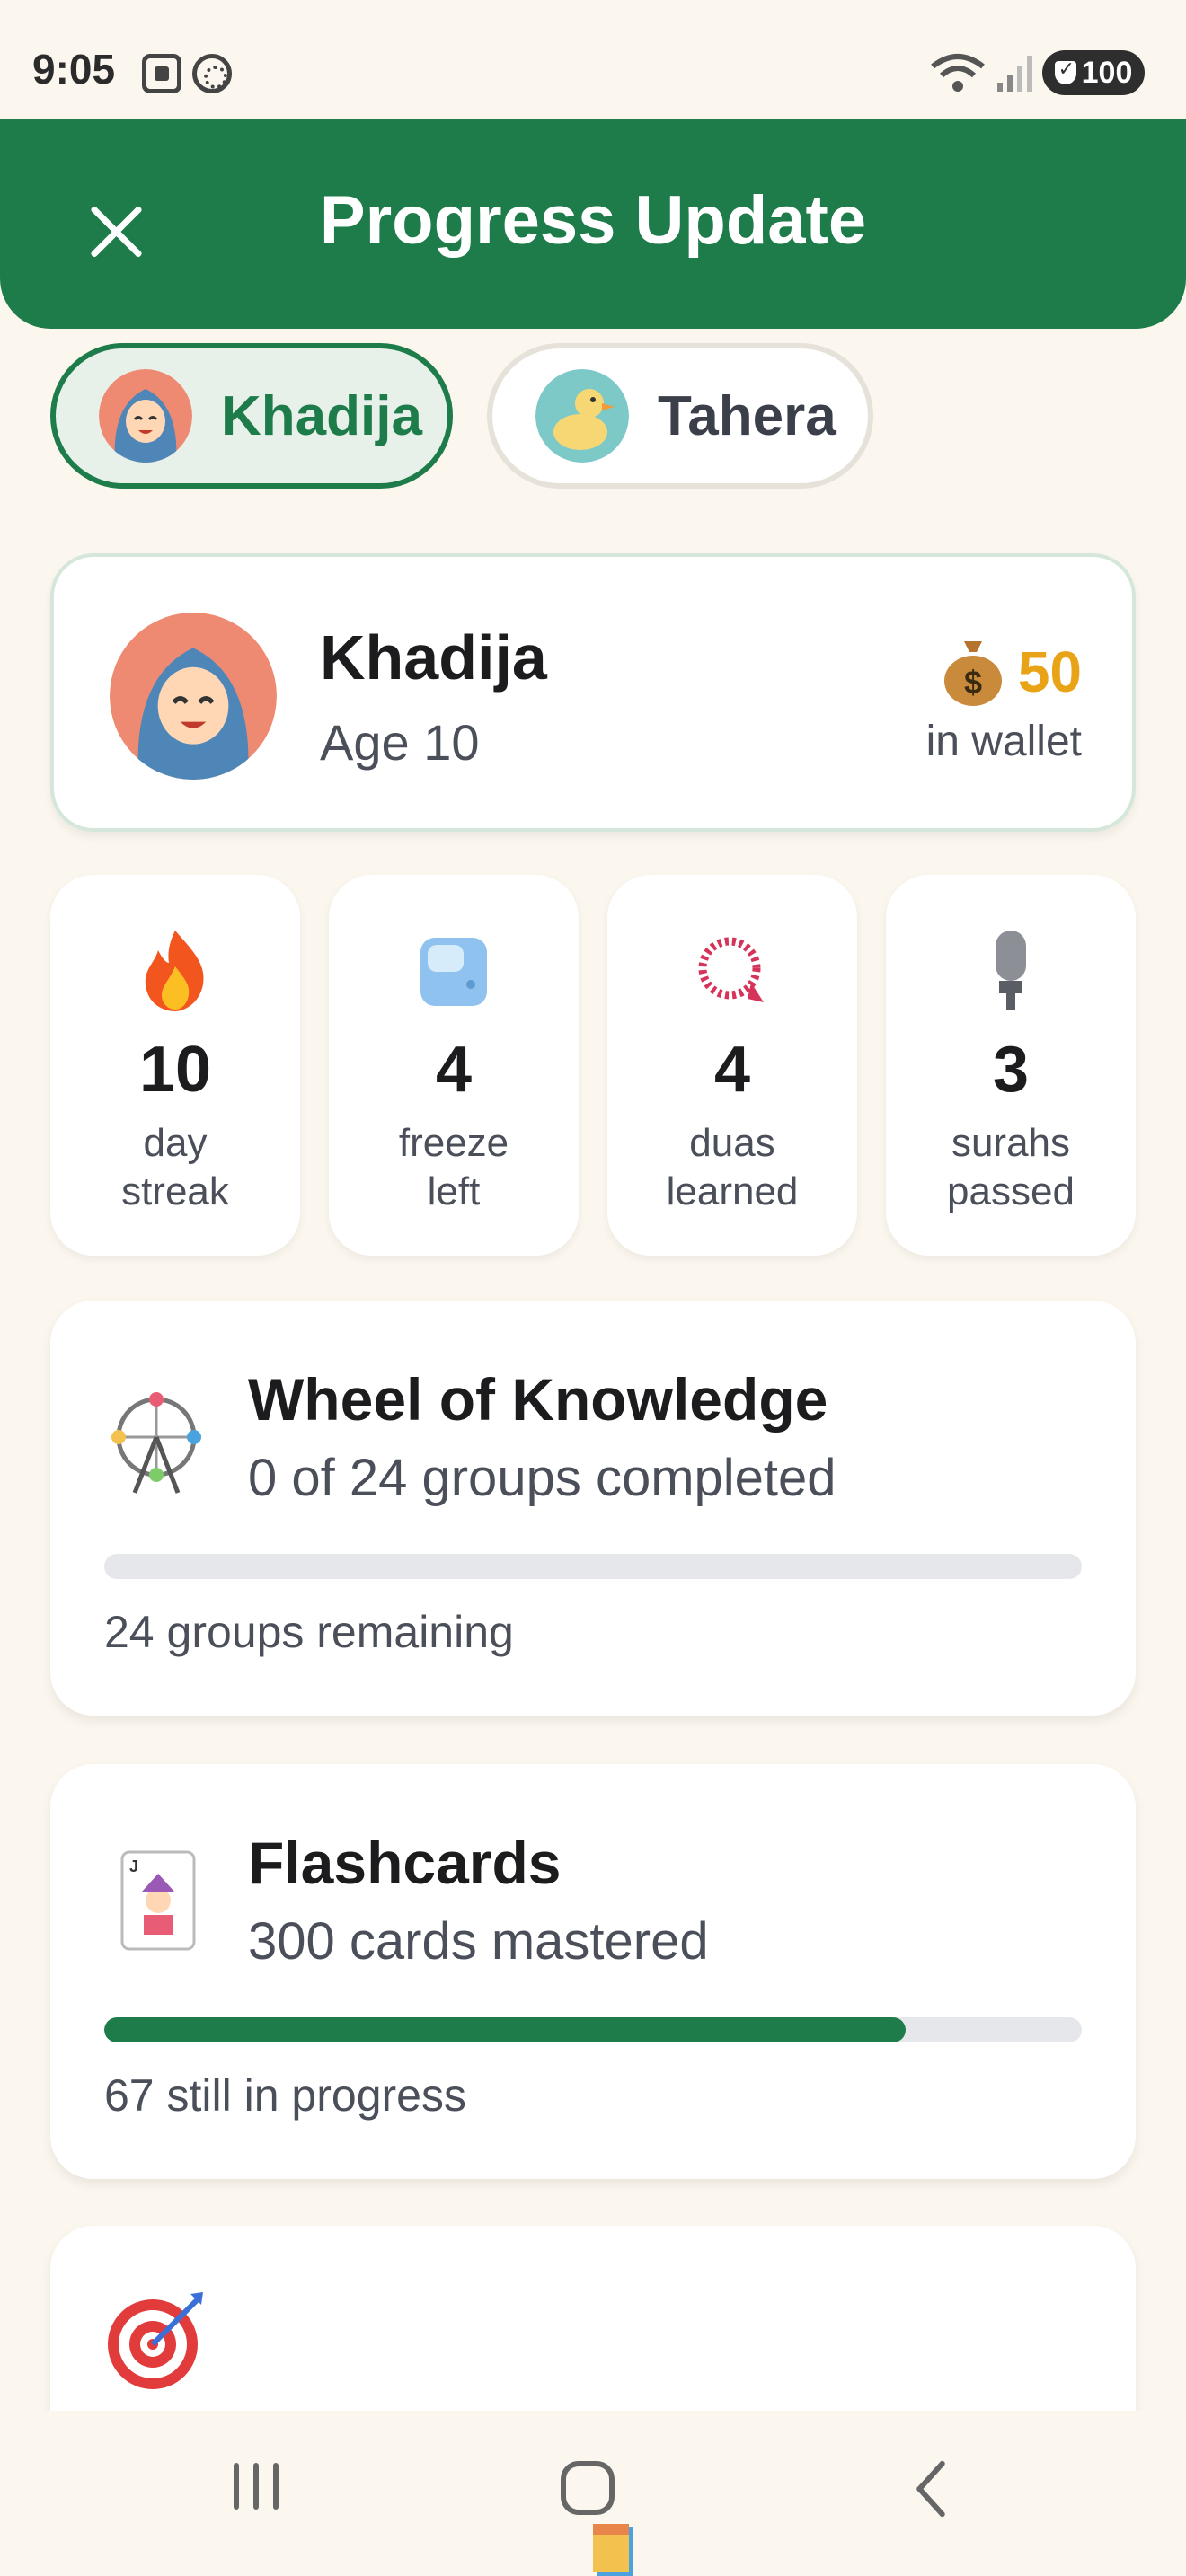  I want to click on progress-fill, so click(505, 2029).